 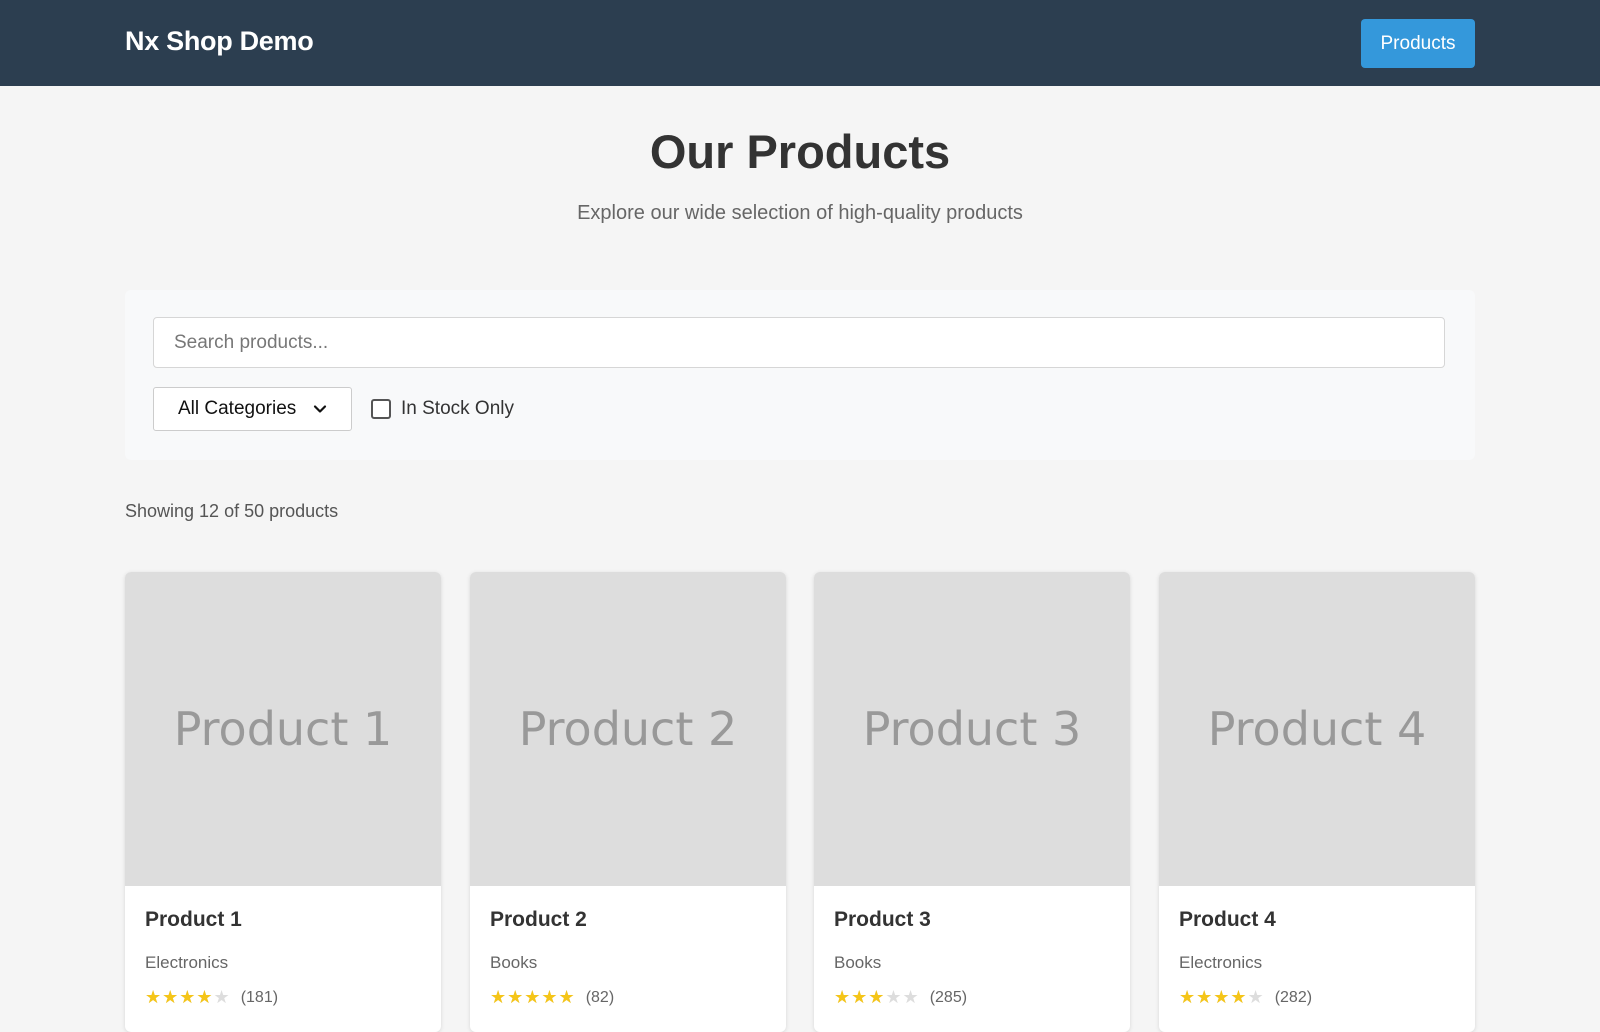 What do you see at coordinates (193, 920) in the screenshot?
I see `product-name: Product 1` at bounding box center [193, 920].